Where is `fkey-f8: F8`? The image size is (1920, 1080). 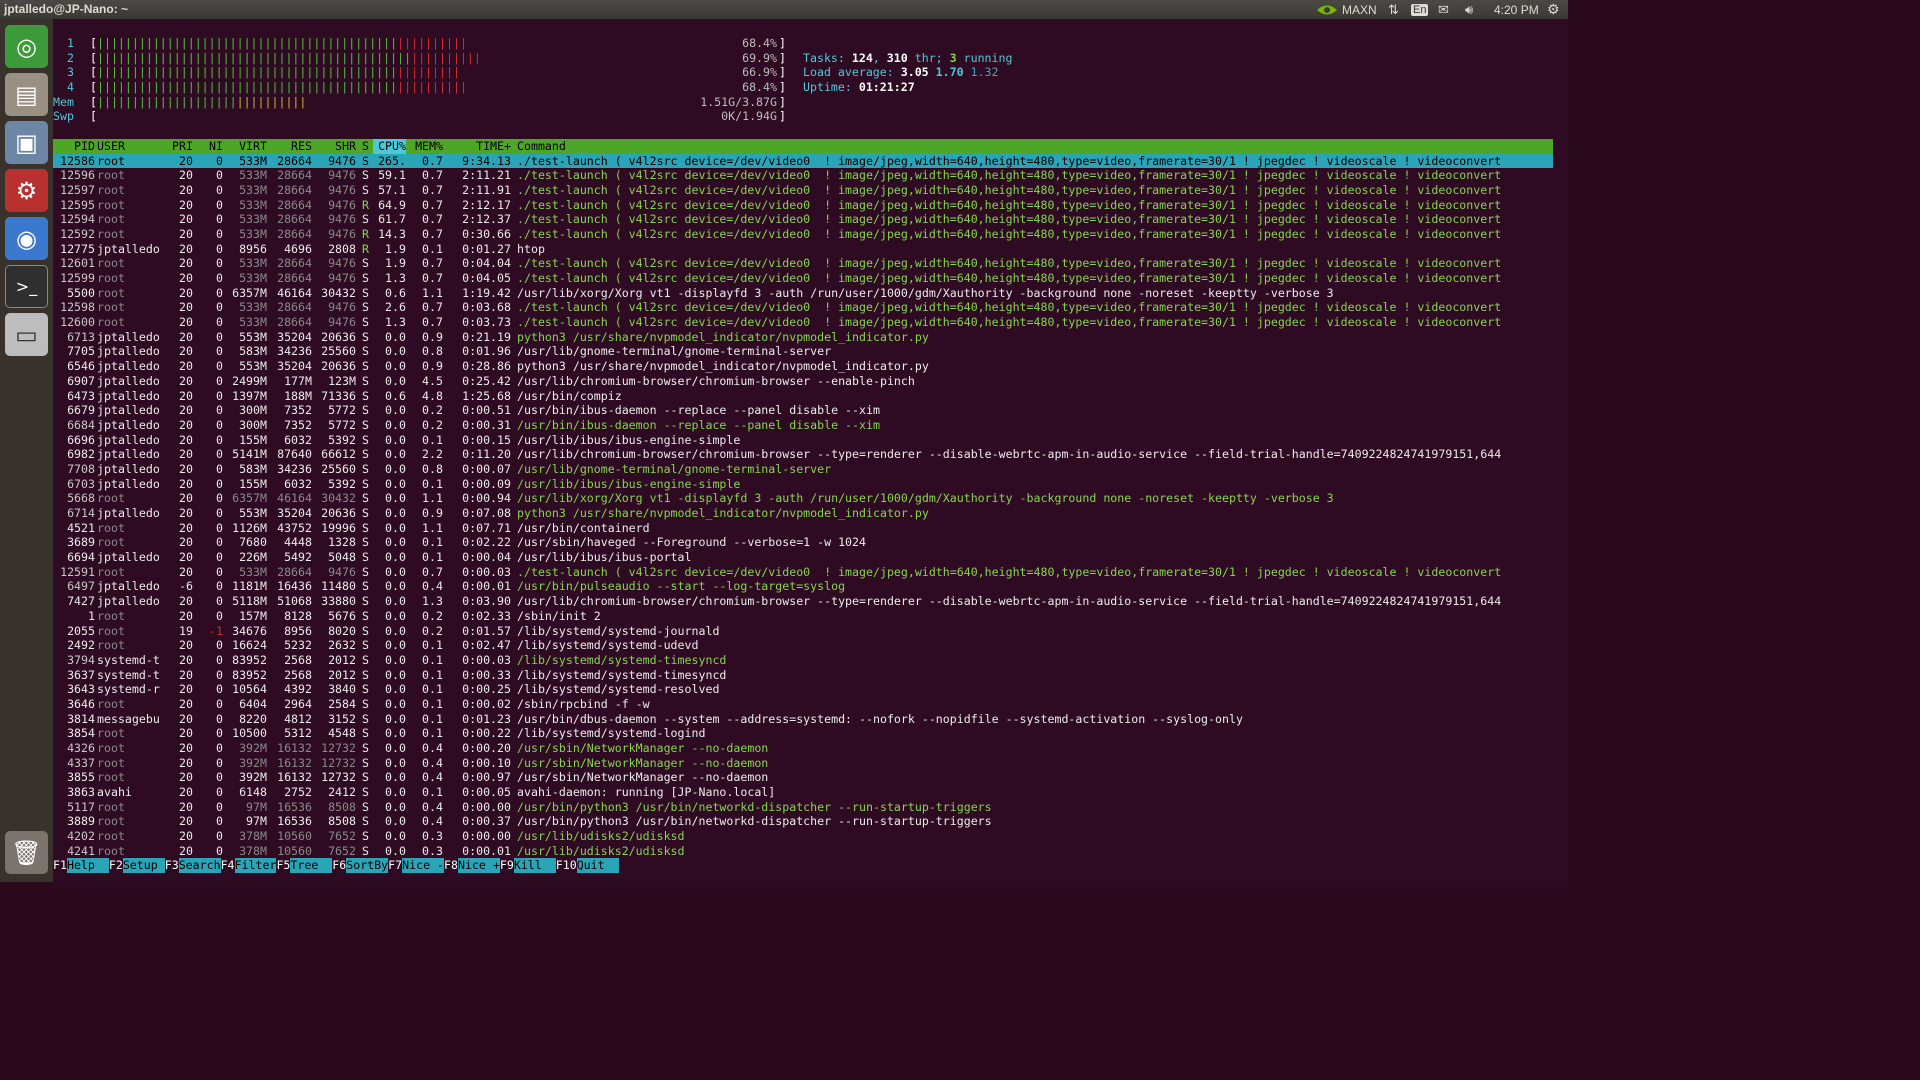 fkey-f8: F8 is located at coordinates (451, 865).